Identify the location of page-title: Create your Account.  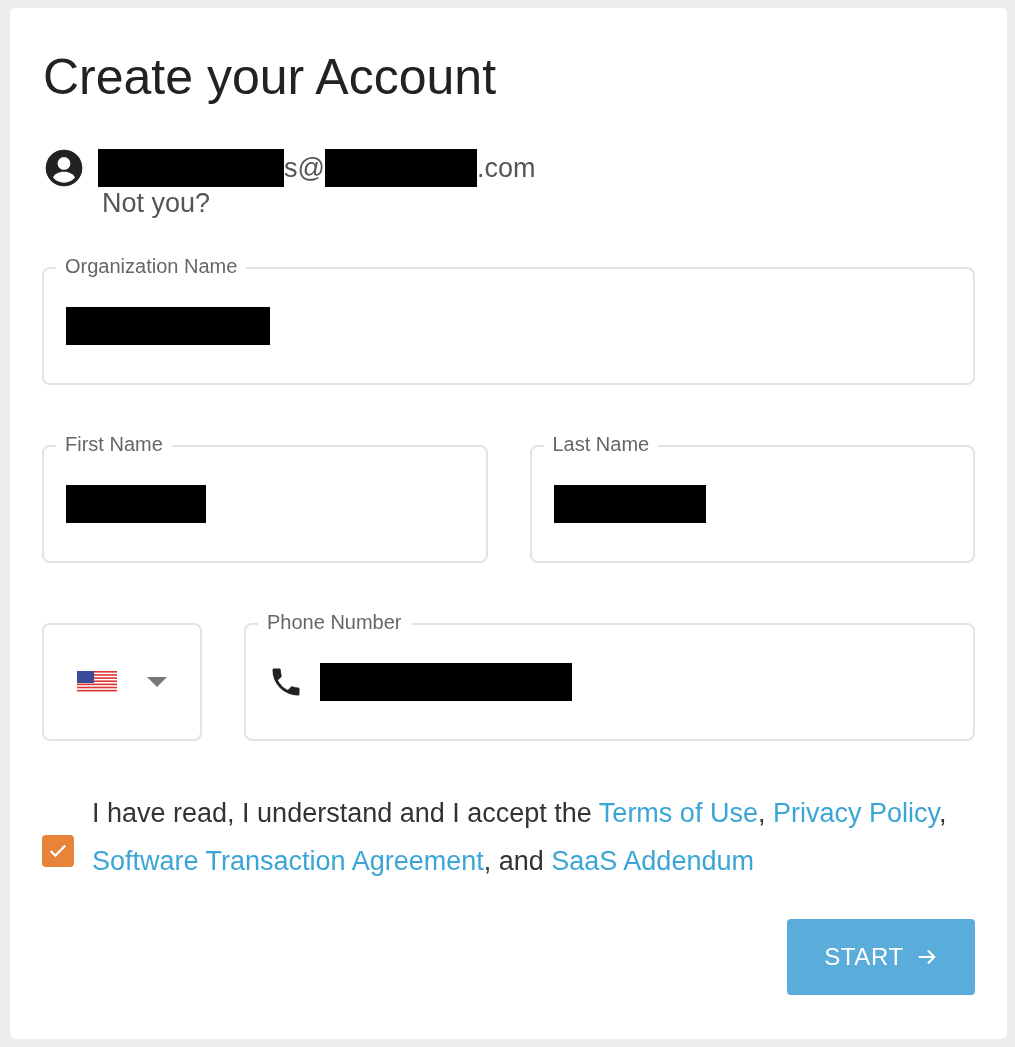
(270, 77).